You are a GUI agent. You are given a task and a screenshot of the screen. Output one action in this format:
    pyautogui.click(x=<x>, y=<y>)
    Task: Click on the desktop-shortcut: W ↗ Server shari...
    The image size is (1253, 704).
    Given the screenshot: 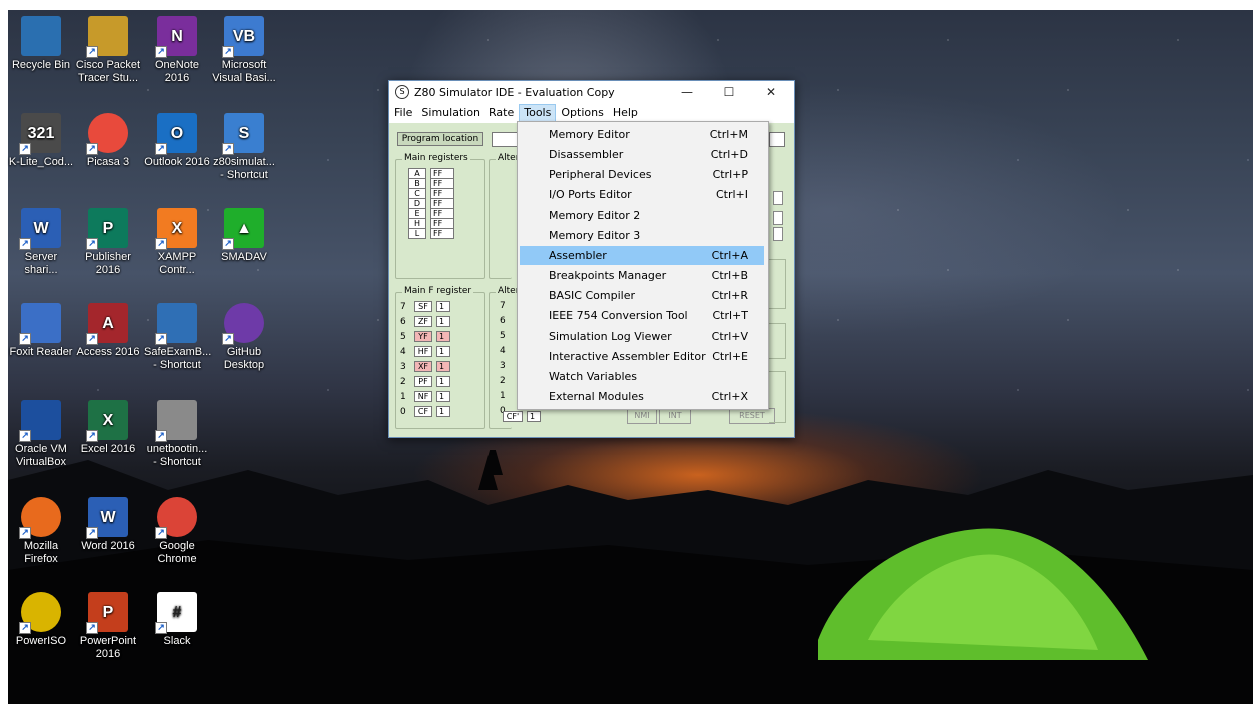 What is the action you would take?
    pyautogui.click(x=41, y=242)
    